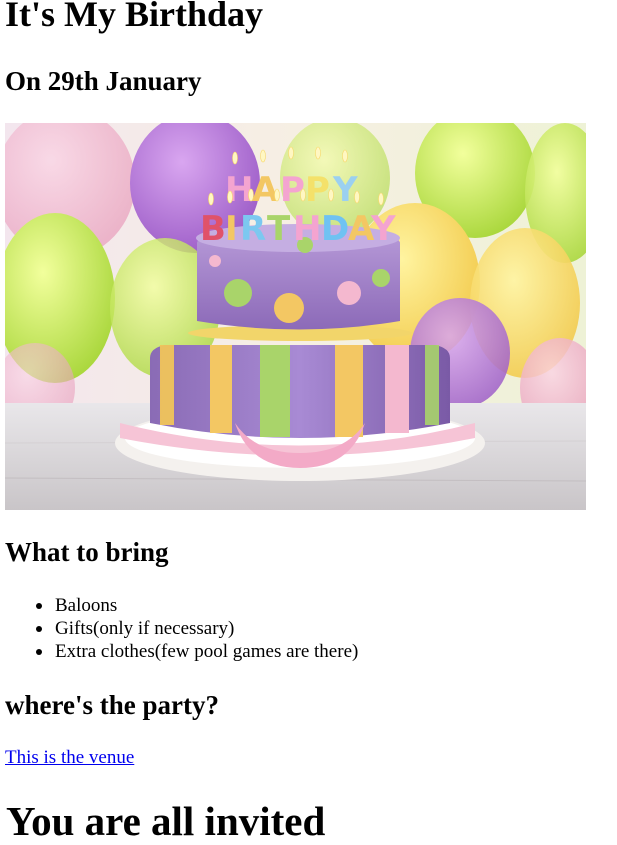 The image size is (617, 845). I want to click on list-item: Extra clothes(few pool games are there), so click(181, 651).